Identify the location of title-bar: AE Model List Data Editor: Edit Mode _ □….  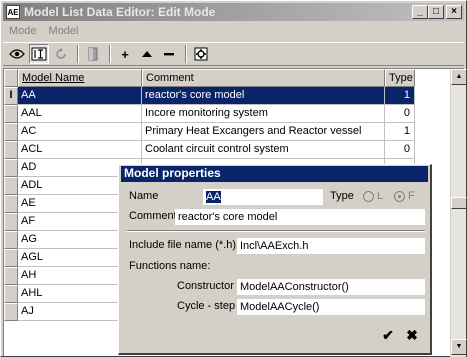
(233, 12).